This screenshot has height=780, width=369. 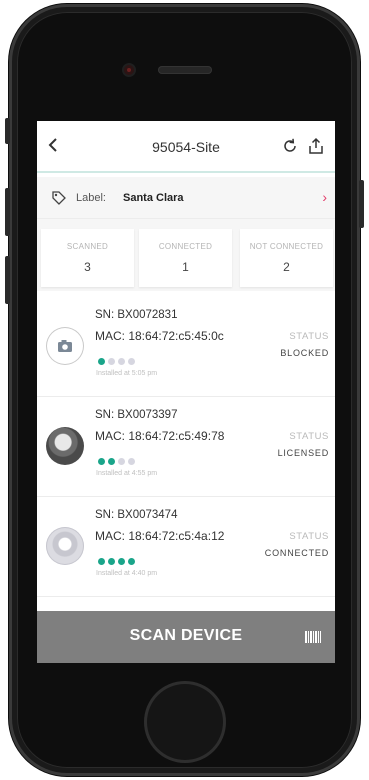 What do you see at coordinates (91, 198) in the screenshot?
I see `label-key: Label:` at bounding box center [91, 198].